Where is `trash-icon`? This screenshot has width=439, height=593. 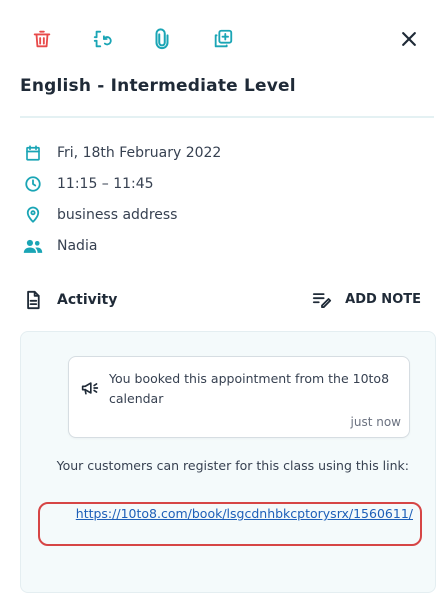
trash-icon is located at coordinates (42, 39).